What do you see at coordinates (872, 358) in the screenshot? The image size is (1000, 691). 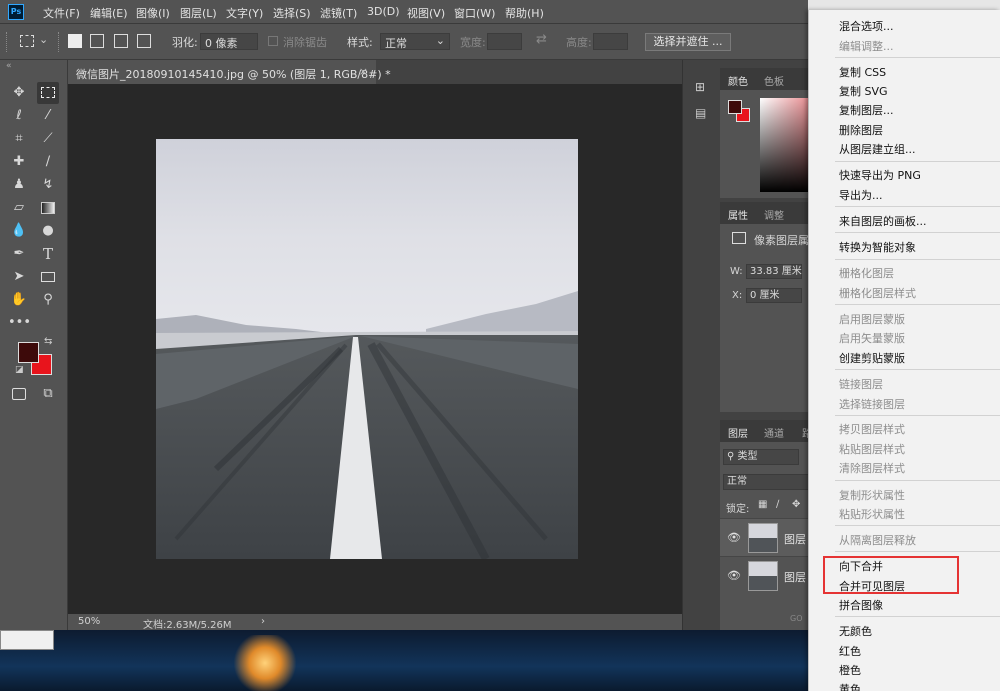 I see `menu-item-create-clipping-mask: 创建剪贴蒙版` at bounding box center [872, 358].